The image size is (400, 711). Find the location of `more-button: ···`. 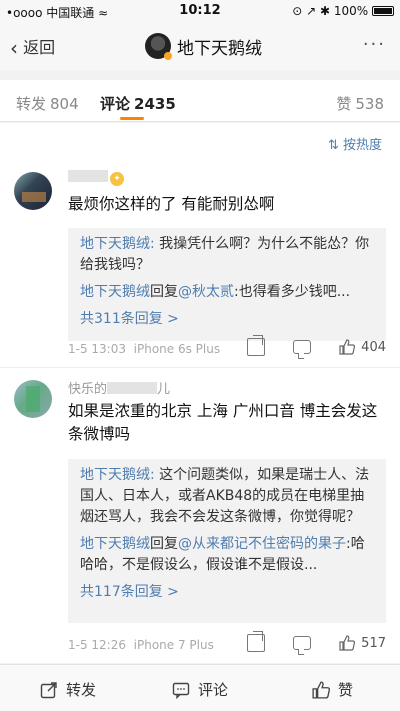

more-button: ··· is located at coordinates (374, 44).